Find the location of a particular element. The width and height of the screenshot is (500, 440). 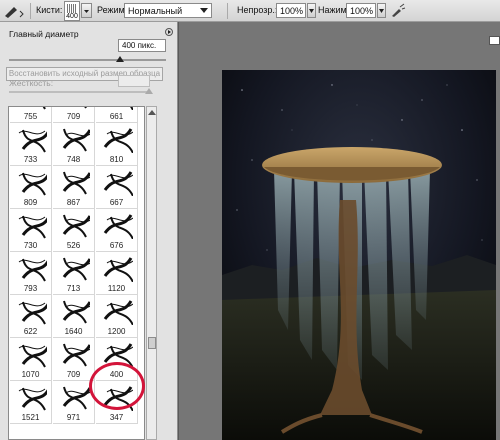

hardness-slider is located at coordinates (81, 91).